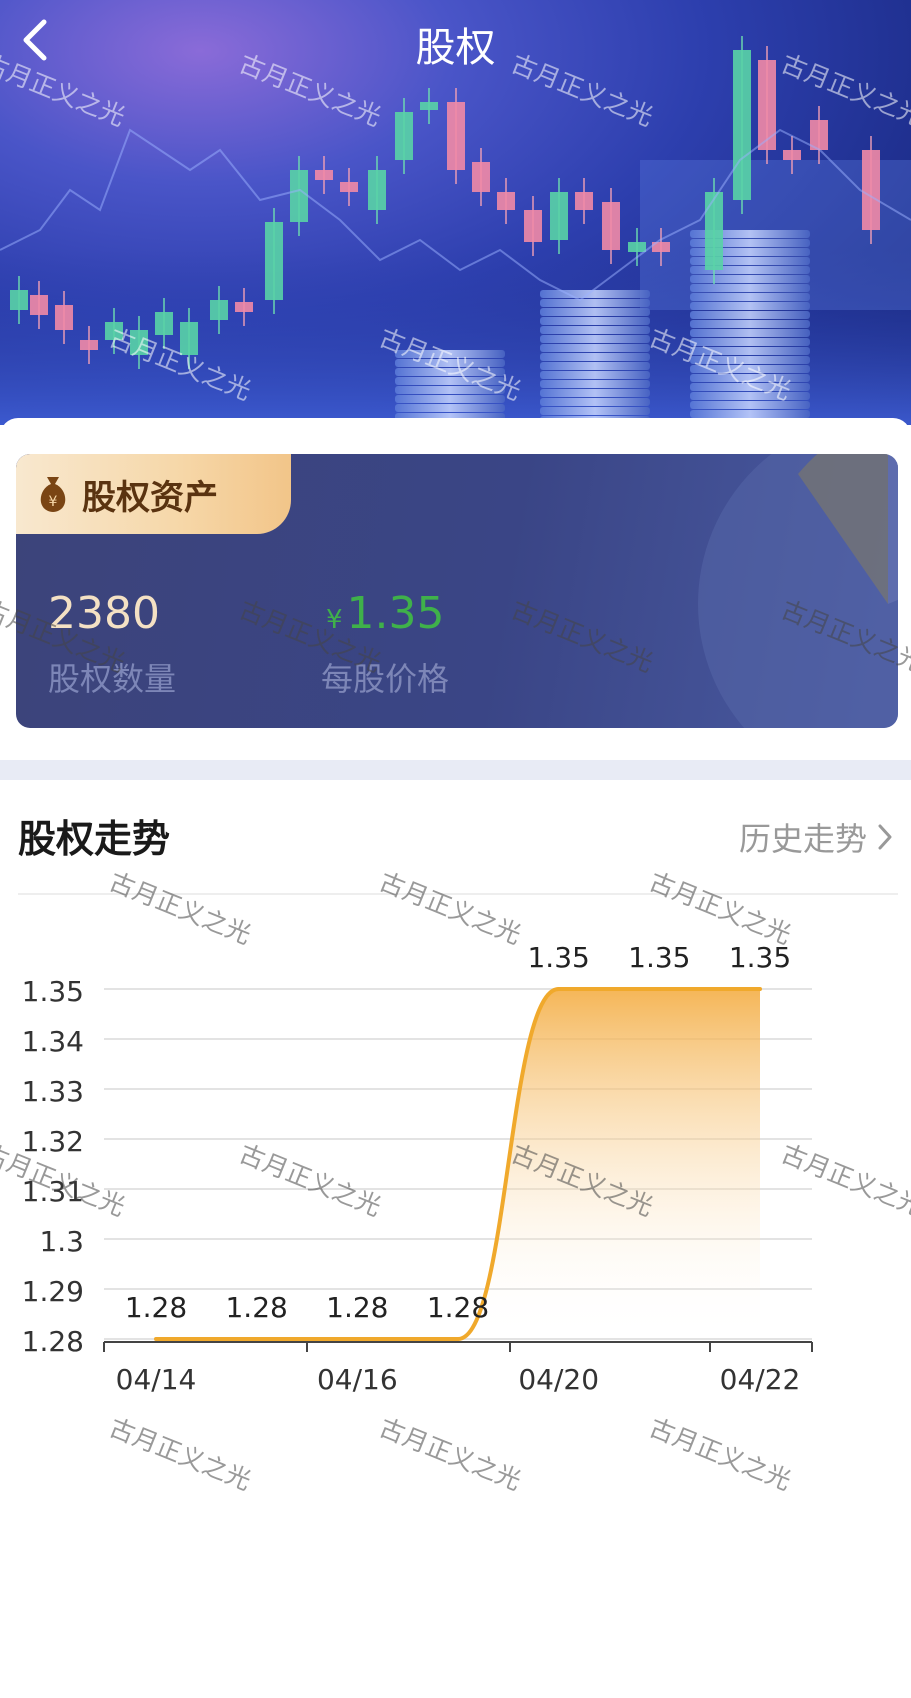 The height and width of the screenshot is (1698, 911). I want to click on y-tick-label: 1.28, so click(53, 1341).